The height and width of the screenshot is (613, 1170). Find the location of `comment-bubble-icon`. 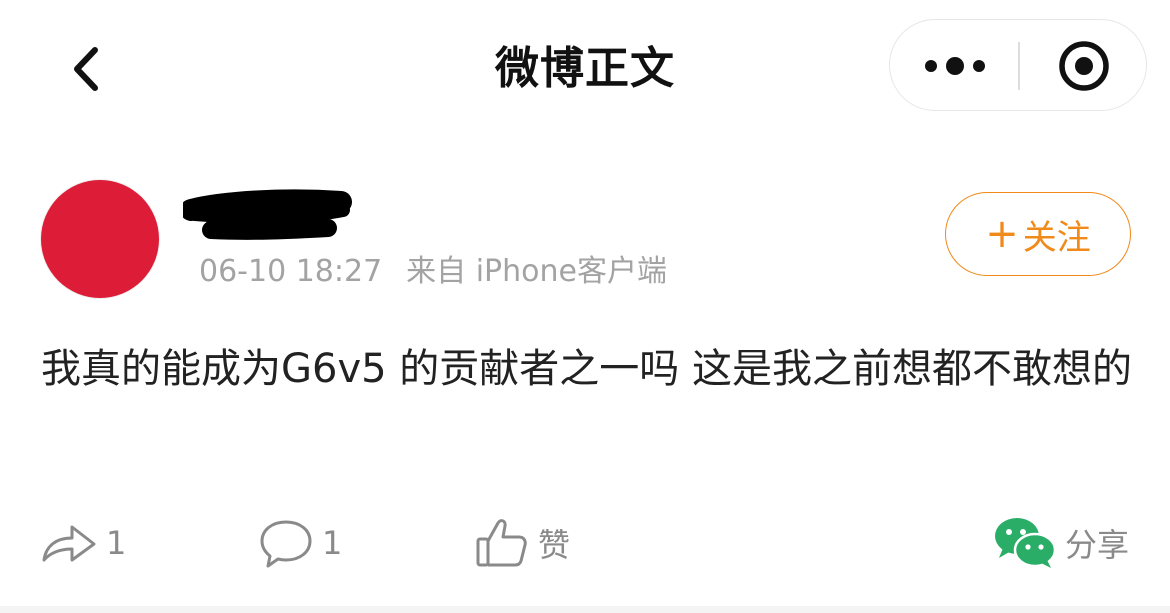

comment-bubble-icon is located at coordinates (286, 544).